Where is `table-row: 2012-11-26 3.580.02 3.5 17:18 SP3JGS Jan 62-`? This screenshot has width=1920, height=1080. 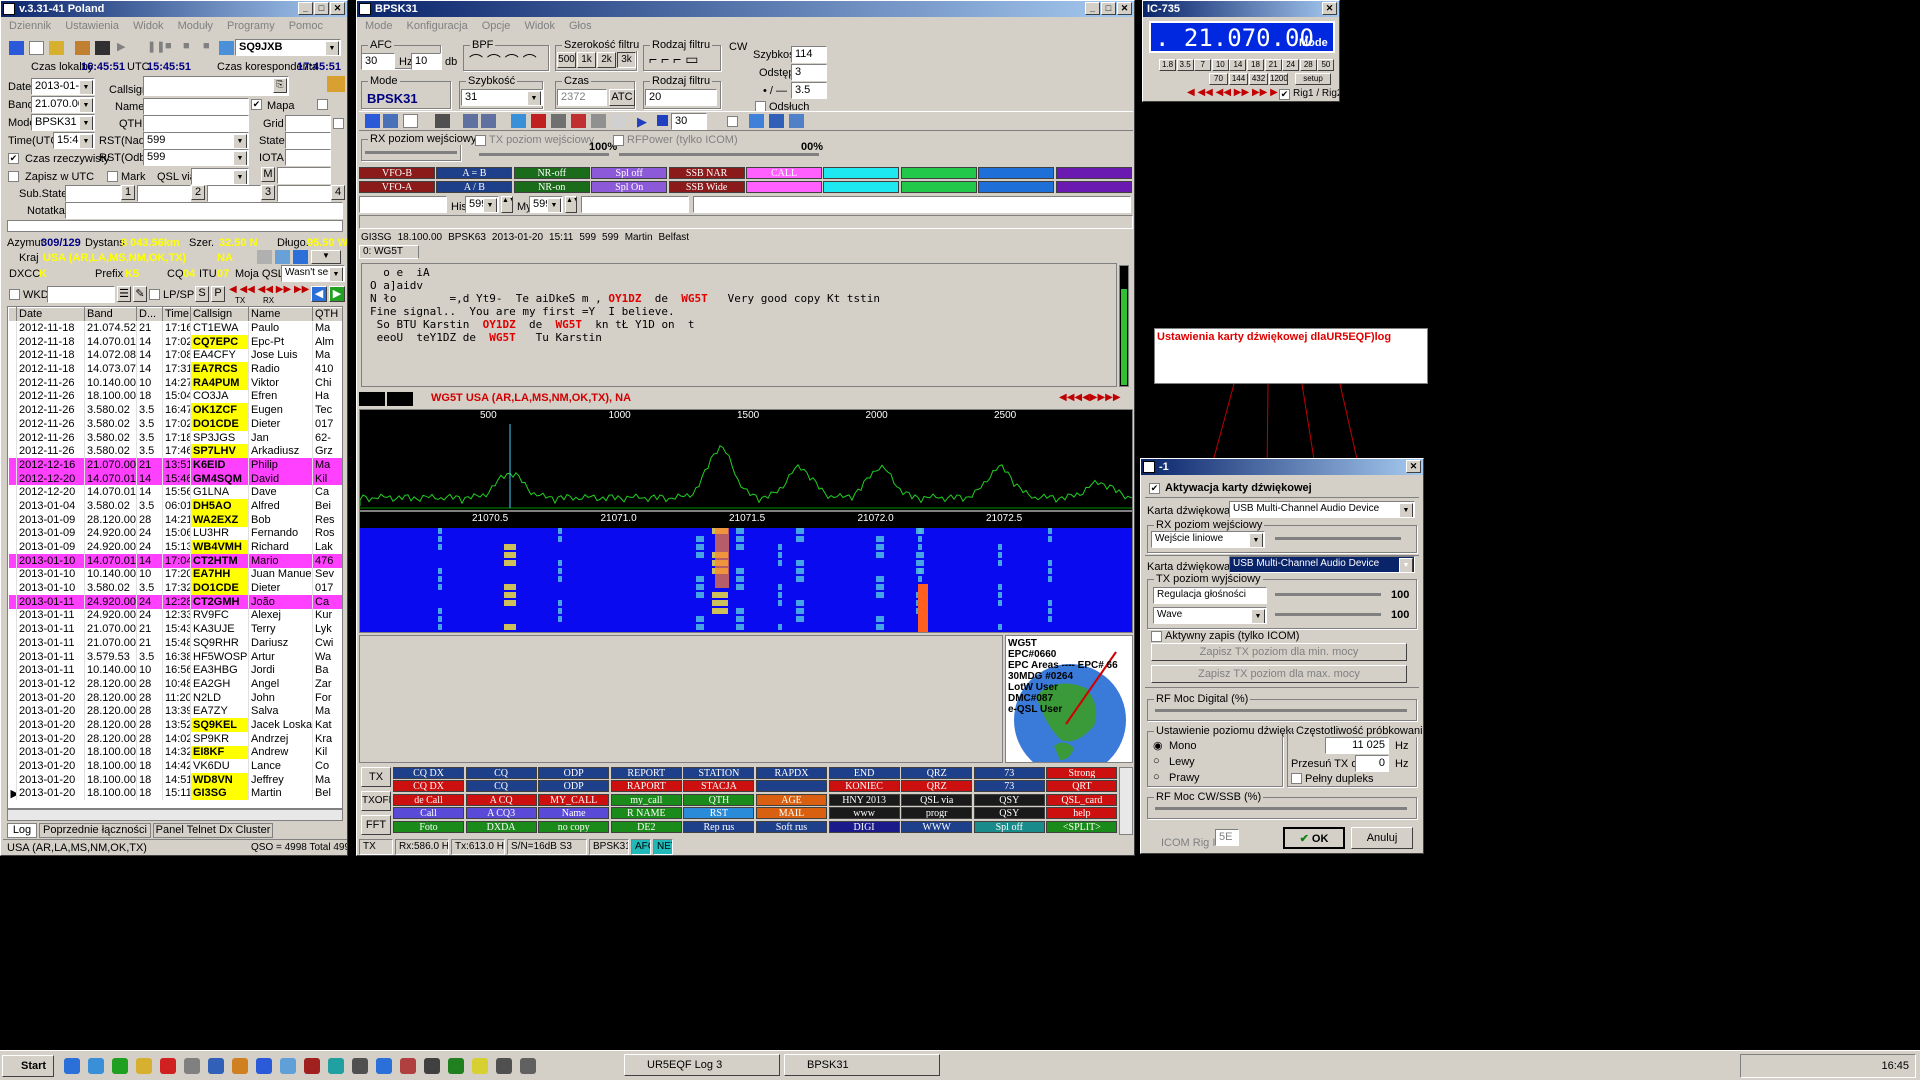 table-row: 2012-11-26 3.580.02 3.5 17:18 SP3JGS Jan 62- is located at coordinates (175, 437).